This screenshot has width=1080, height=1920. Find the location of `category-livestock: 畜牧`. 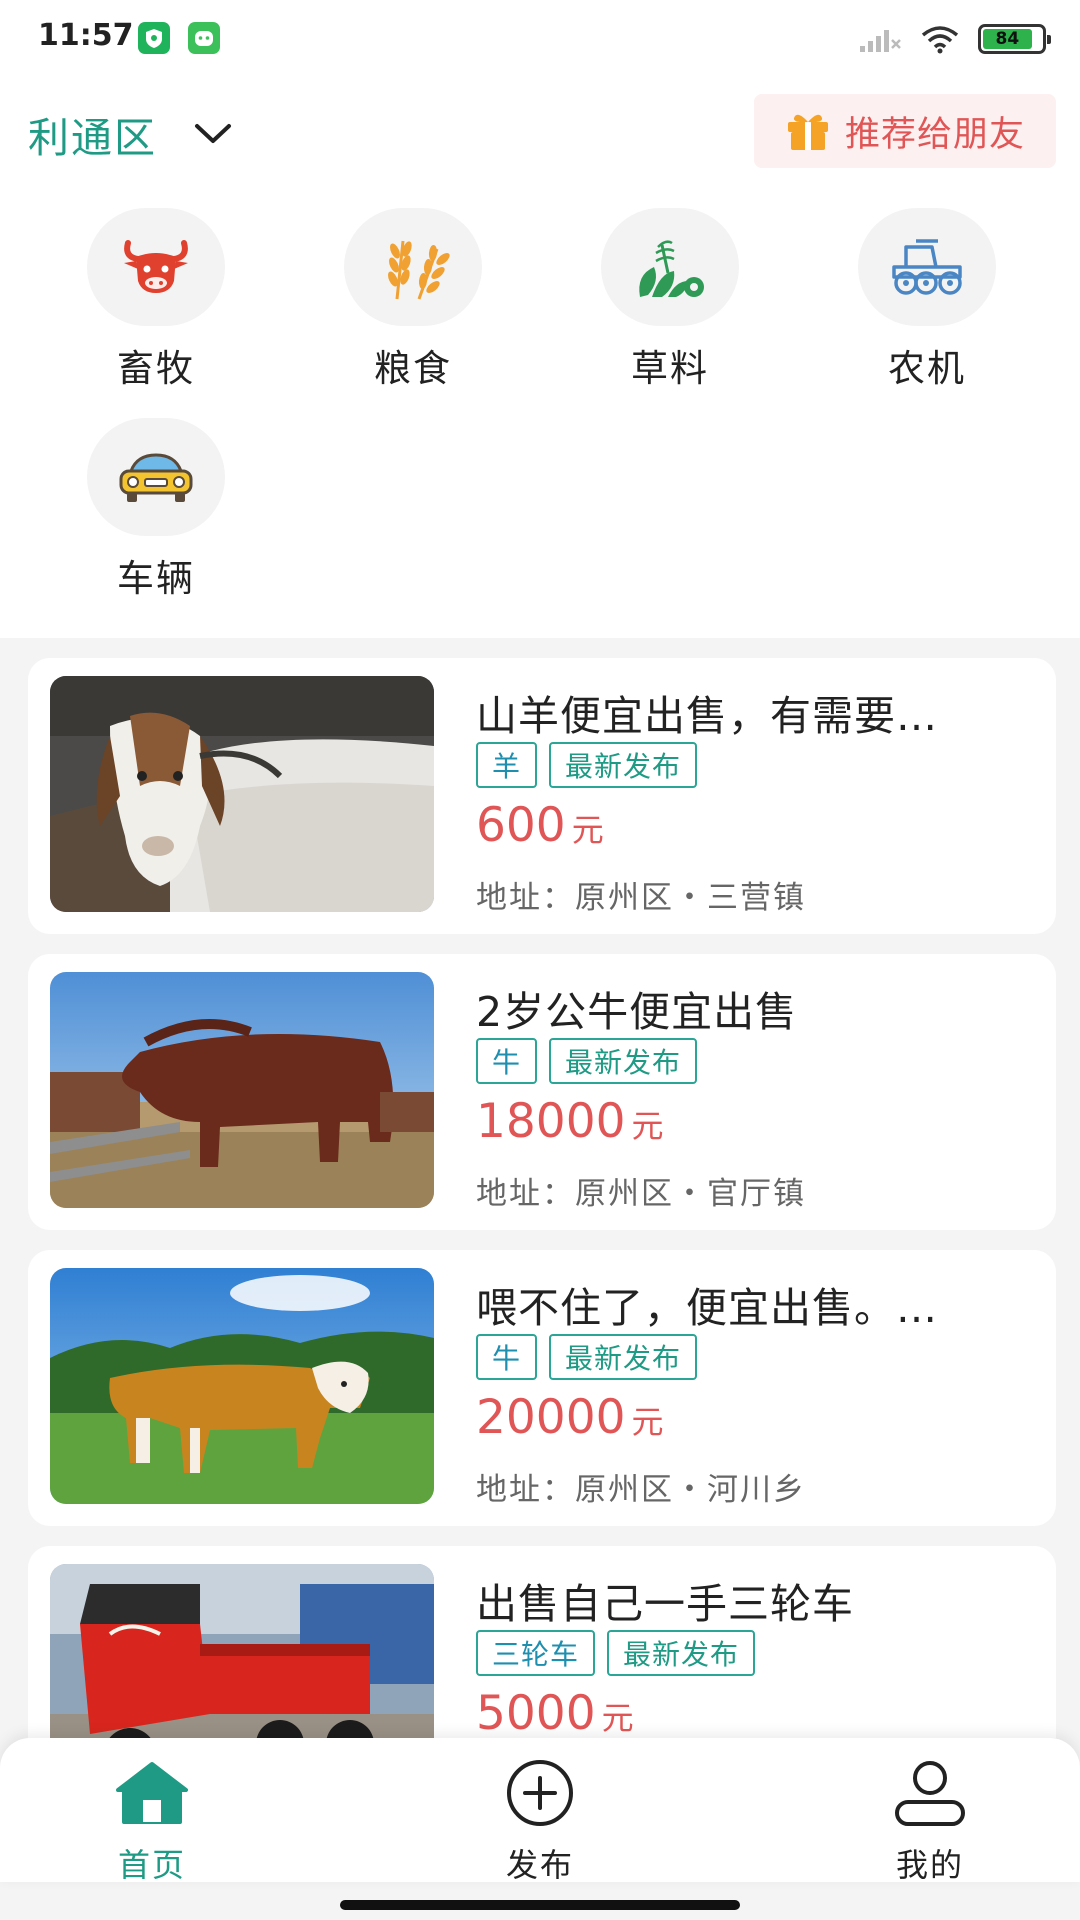

category-livestock: 畜牧 is located at coordinates (156, 300).